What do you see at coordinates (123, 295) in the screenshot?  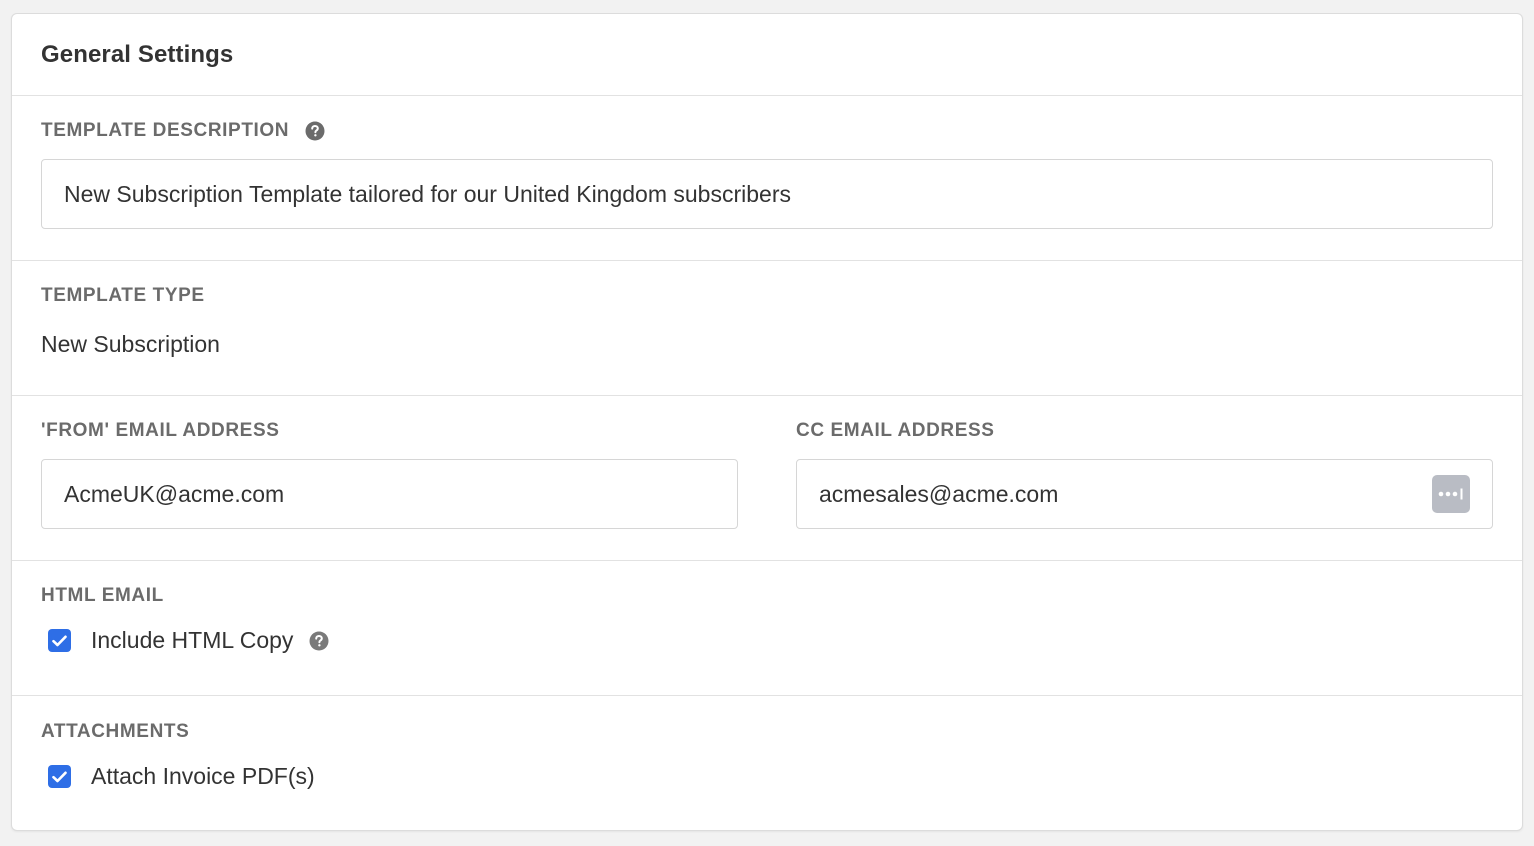 I see `template-type-label: TEMPLATE TYPE` at bounding box center [123, 295].